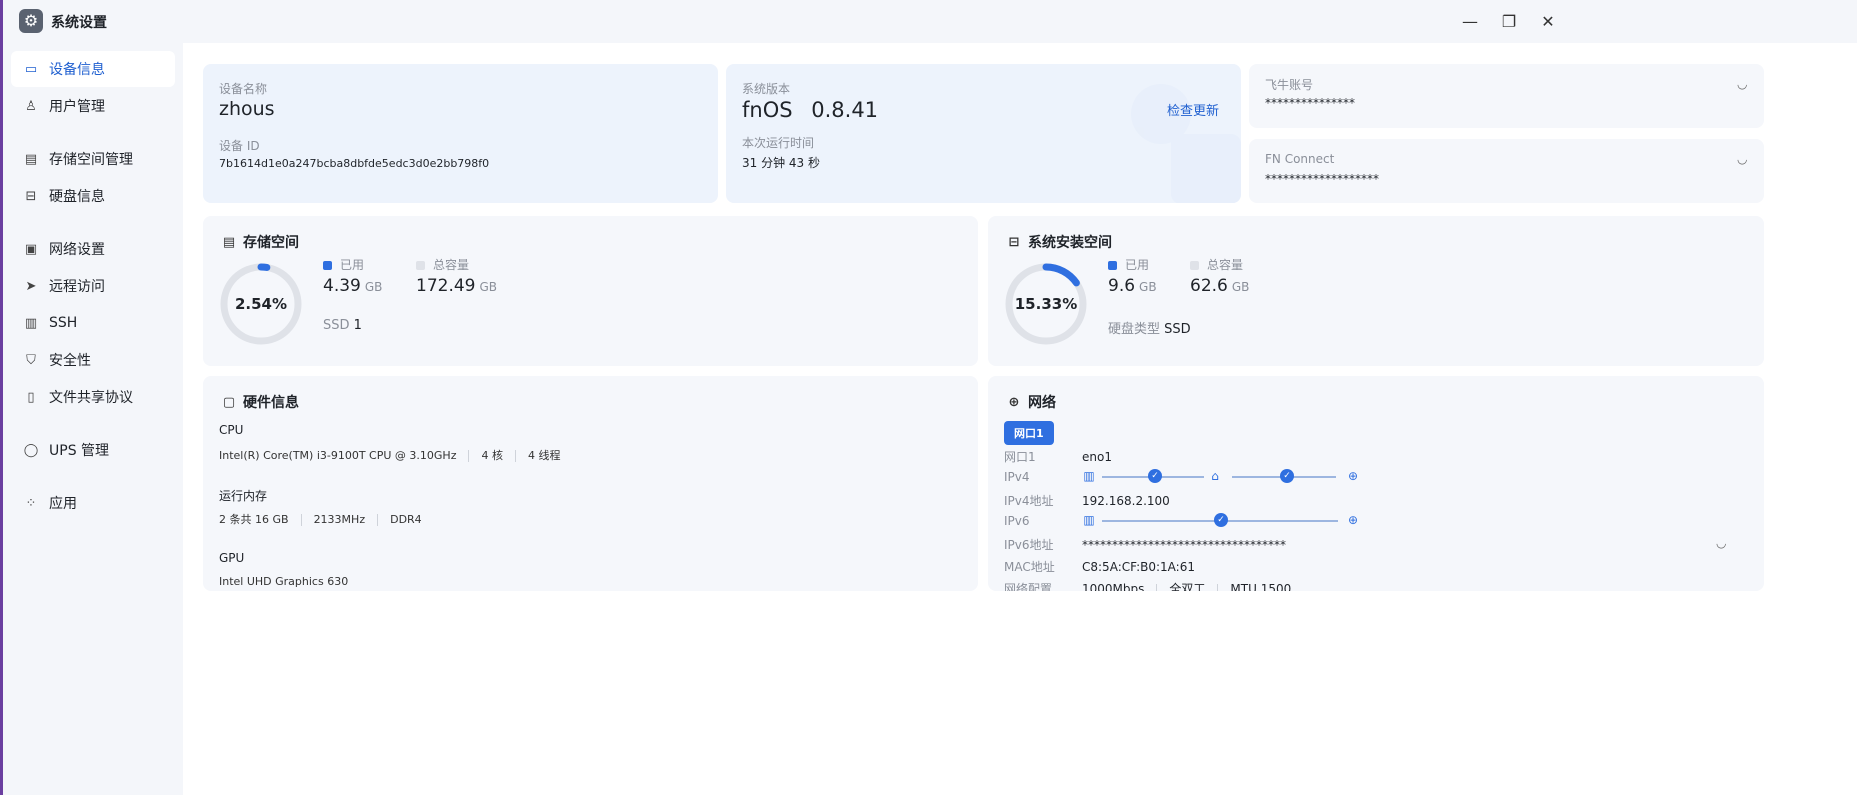 Image resolution: width=1857 pixels, height=795 pixels. What do you see at coordinates (778, 143) in the screenshot?
I see `uptime-label: 本次运行时间` at bounding box center [778, 143].